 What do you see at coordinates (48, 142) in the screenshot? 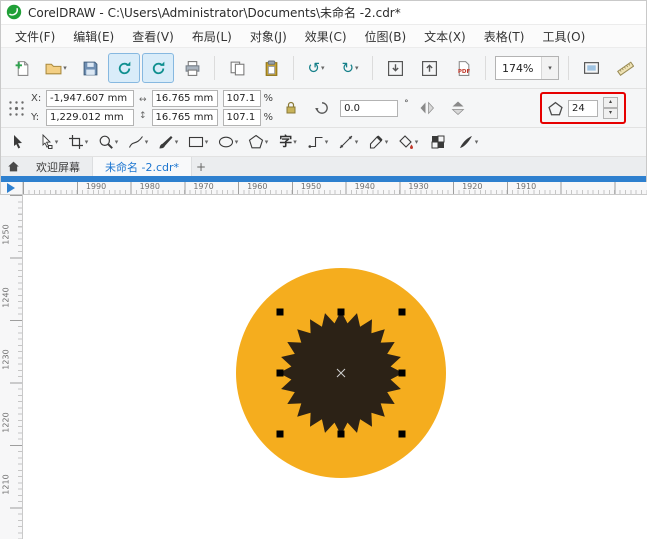
I see `shape-tool: ▾` at bounding box center [48, 142].